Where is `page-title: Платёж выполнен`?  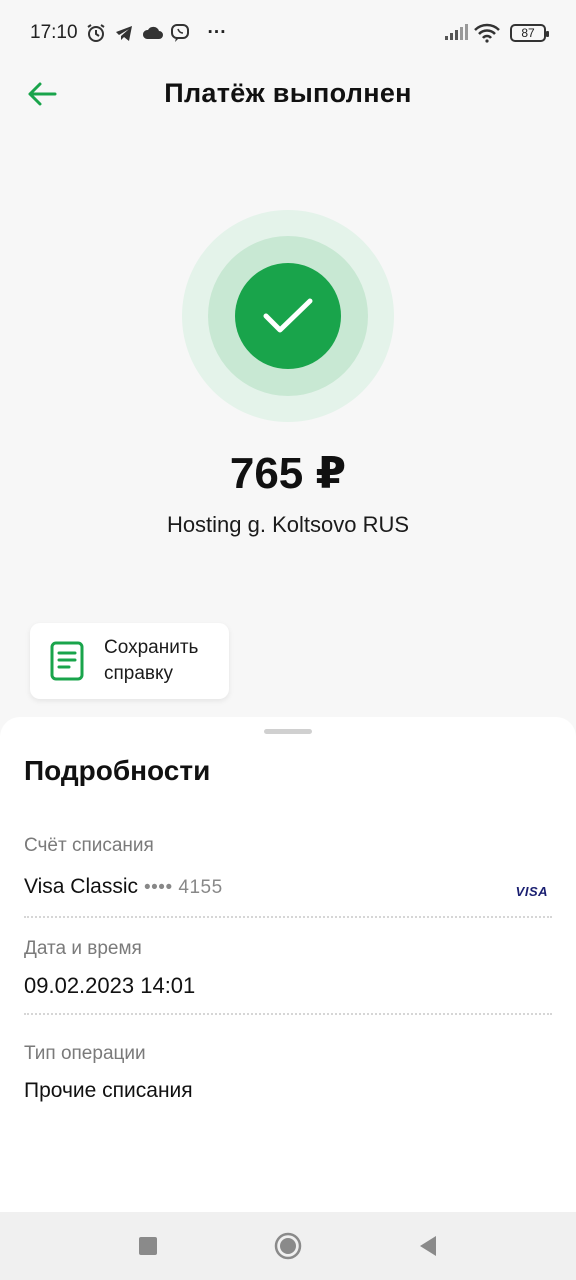
page-title: Платёж выполнен is located at coordinates (288, 92).